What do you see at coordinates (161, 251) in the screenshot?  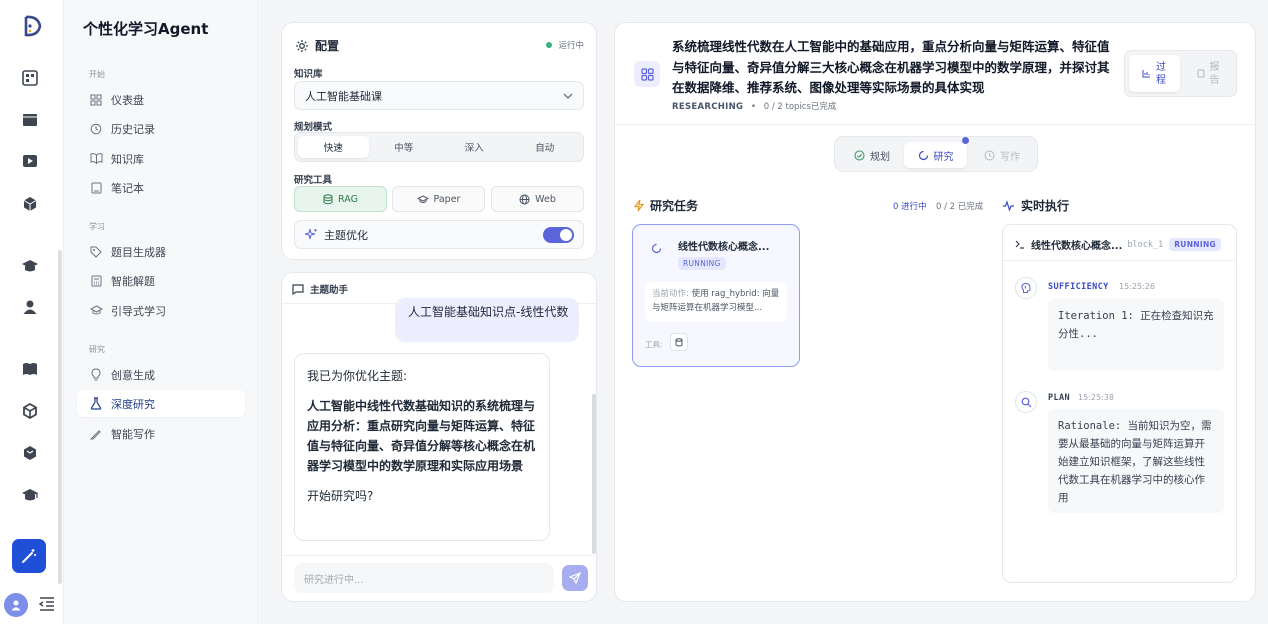 I see `nav-item-question-generator: 题目生成器` at bounding box center [161, 251].